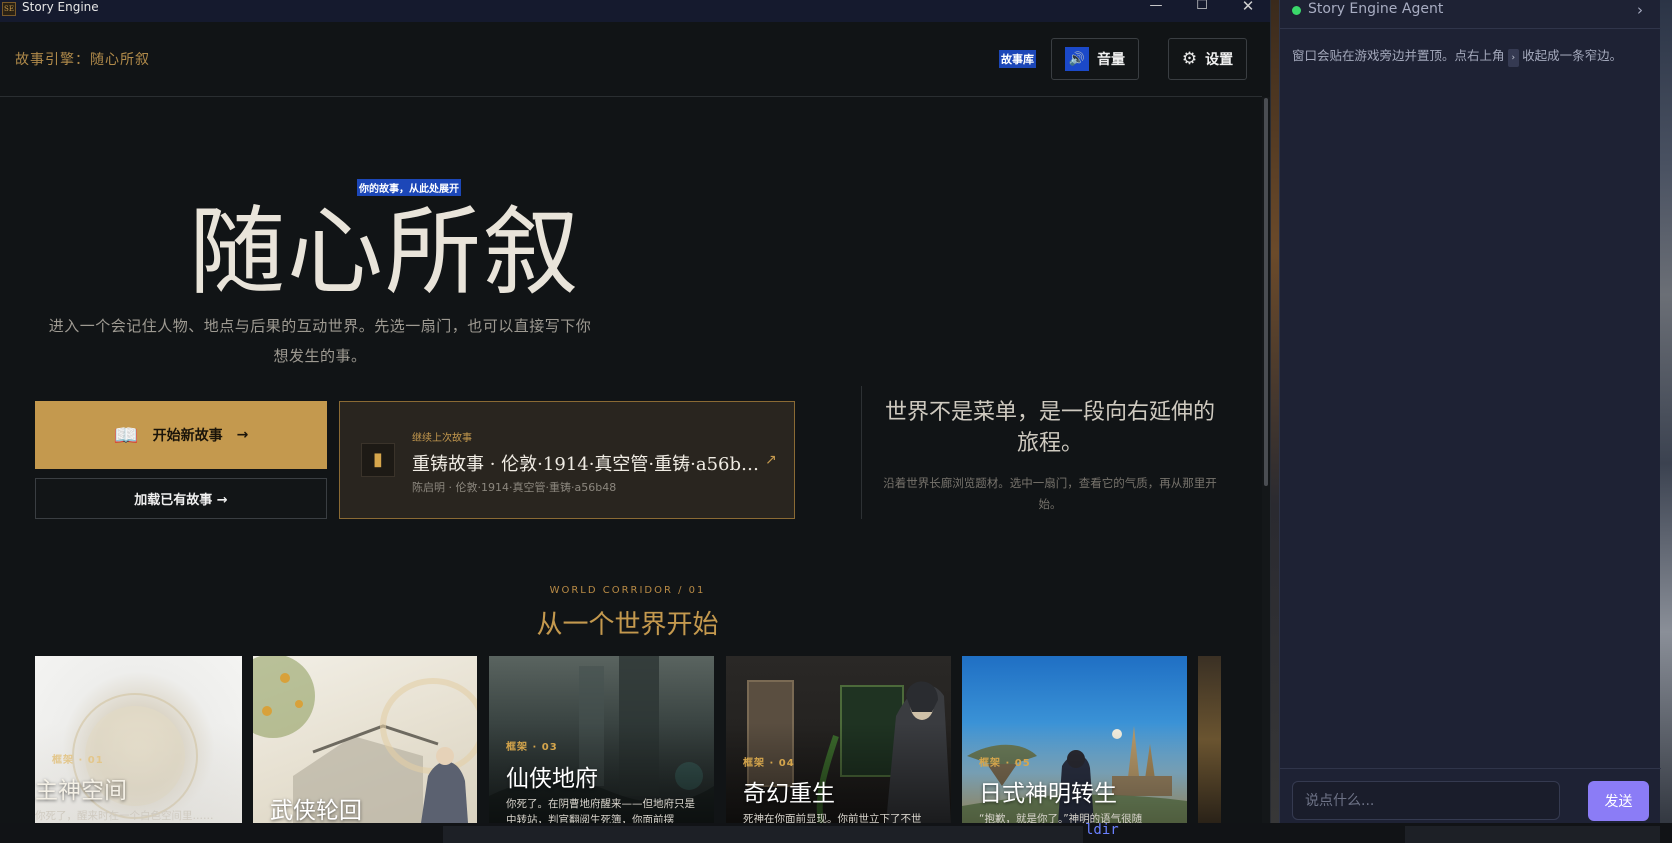 The width and height of the screenshot is (1672, 843). Describe the element at coordinates (1111, 60) in the screenshot. I see `sound-button-label: 音量` at that location.